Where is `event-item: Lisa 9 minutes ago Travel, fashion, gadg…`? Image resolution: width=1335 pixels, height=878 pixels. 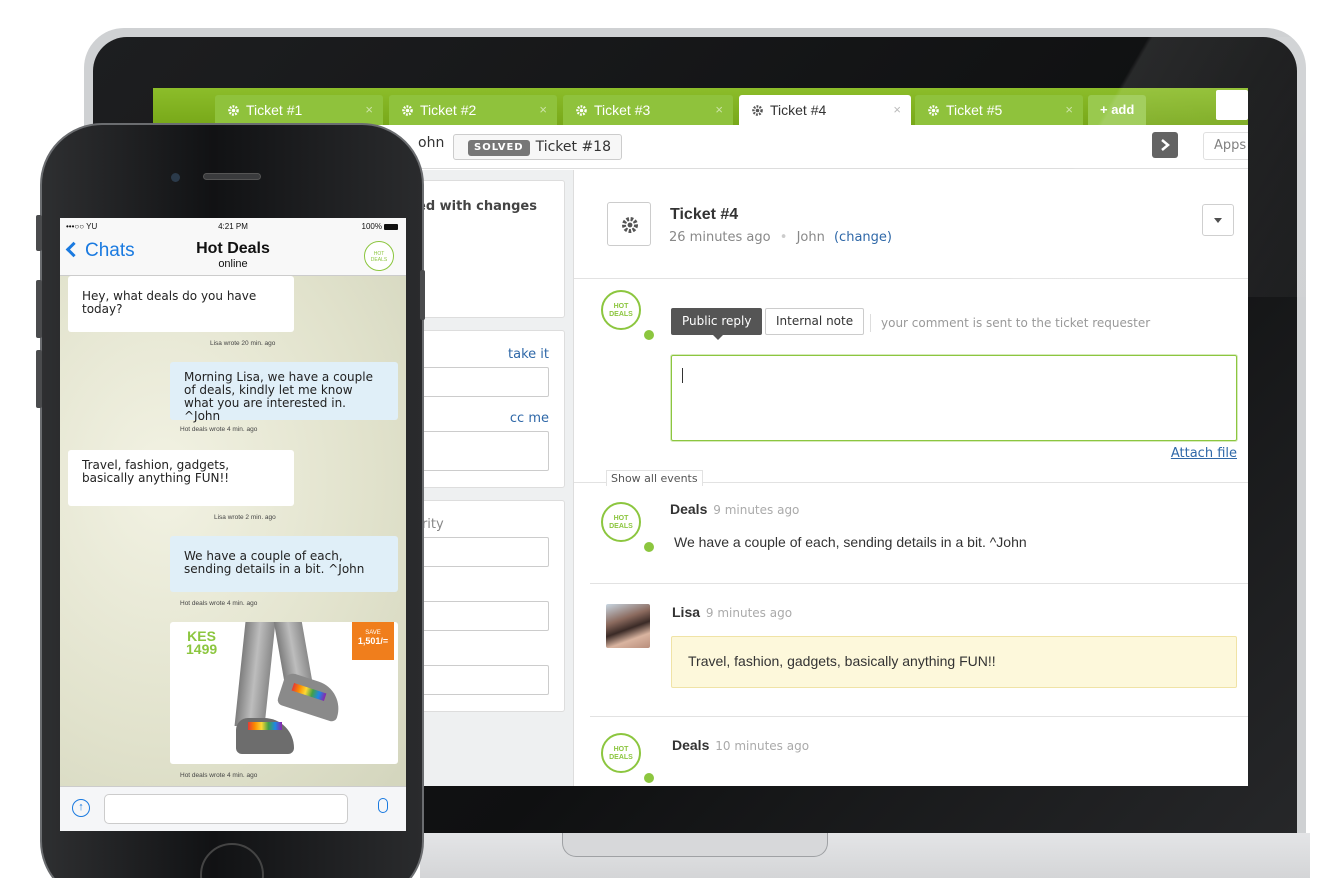
event-item: Lisa 9 minutes ago Travel, fashion, gadg… is located at coordinates (911, 650).